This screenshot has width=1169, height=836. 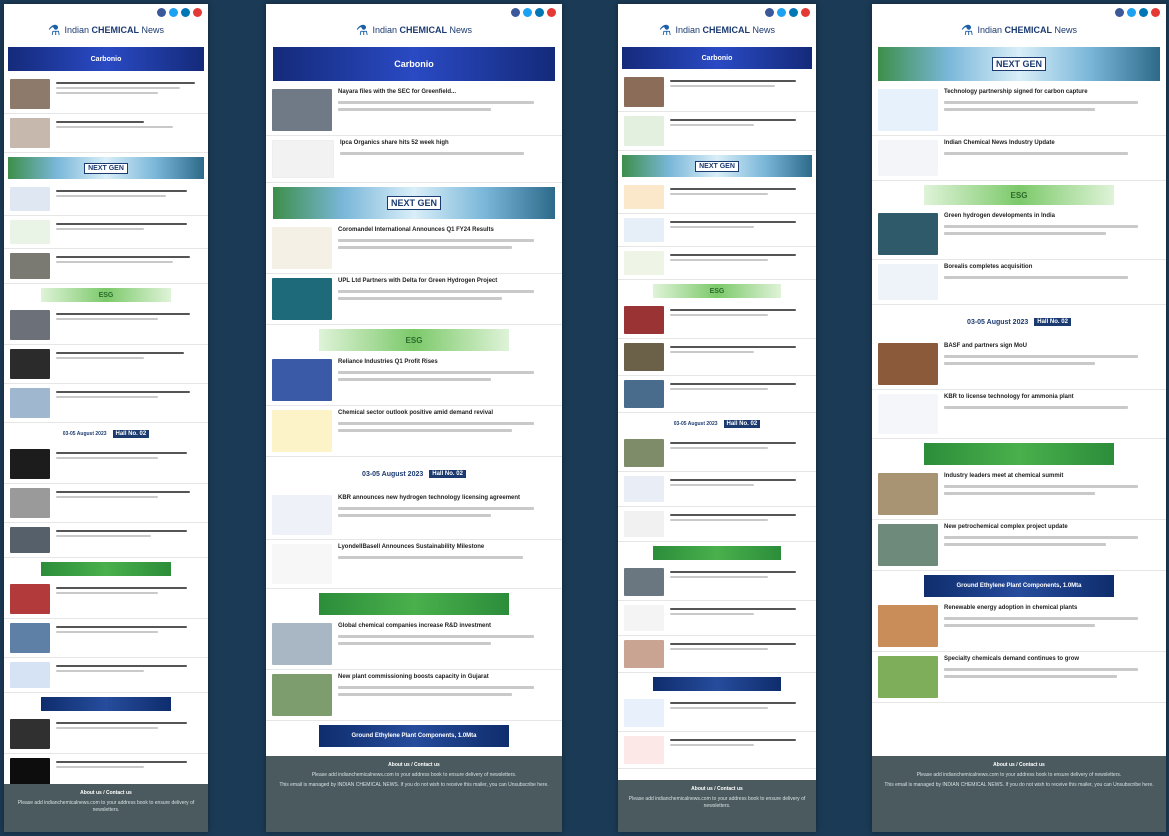 What do you see at coordinates (1052, 477) in the screenshot?
I see `article-title: Industry leaders meet at chemical summit` at bounding box center [1052, 477].